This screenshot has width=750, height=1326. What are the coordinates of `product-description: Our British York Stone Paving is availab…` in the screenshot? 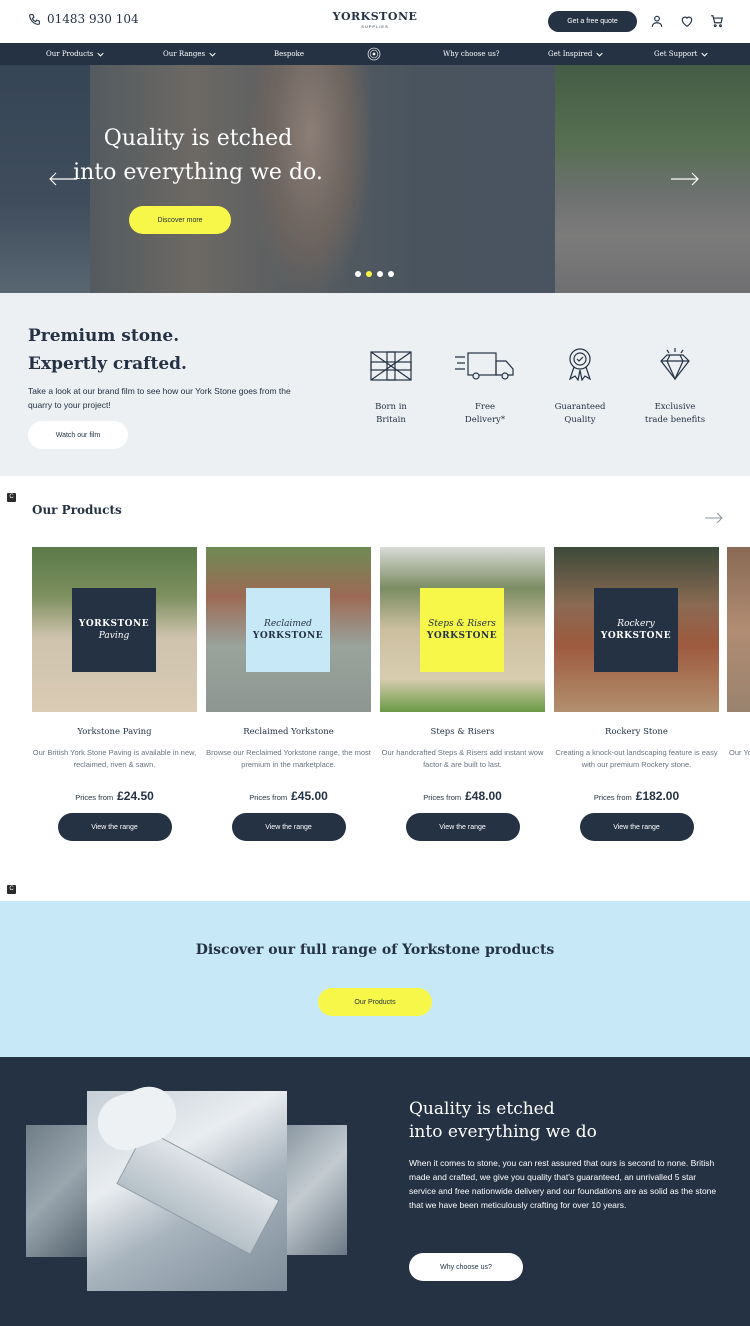 It's located at (114, 758).